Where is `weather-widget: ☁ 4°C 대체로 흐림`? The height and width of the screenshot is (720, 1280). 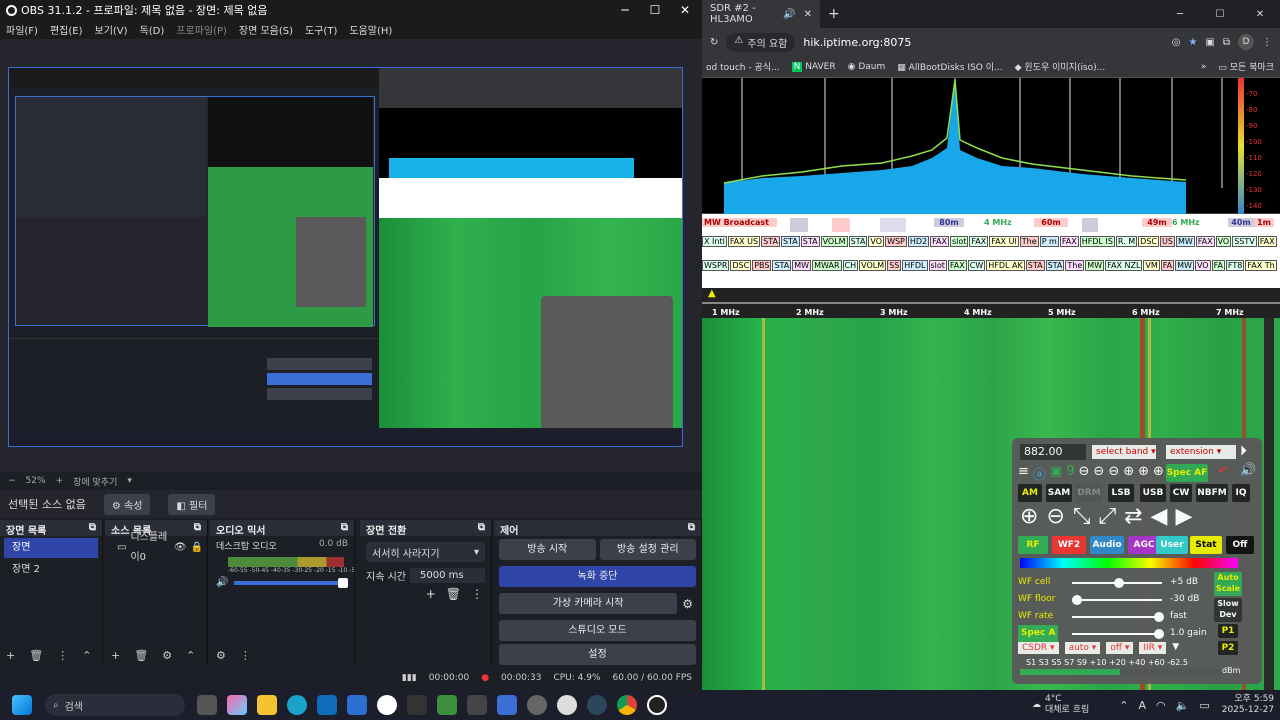 weather-widget: ☁ 4°C 대체로 흐림 is located at coordinates (1060, 705).